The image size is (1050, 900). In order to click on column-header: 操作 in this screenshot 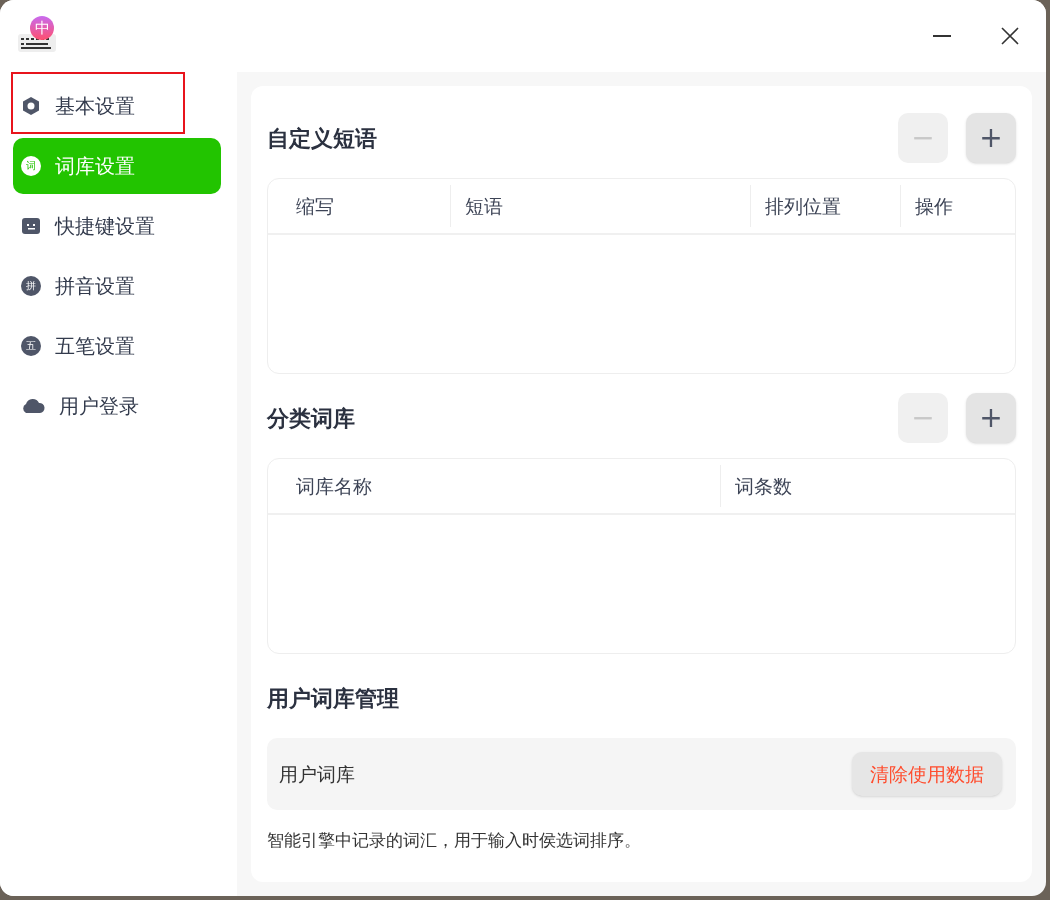, I will do `click(934, 206)`.